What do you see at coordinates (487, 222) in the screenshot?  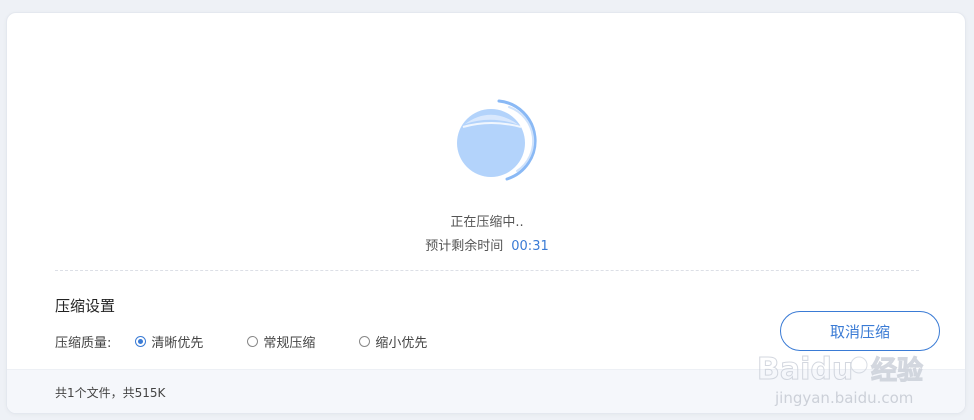 I see `compression-status-text: 正在压缩中..` at bounding box center [487, 222].